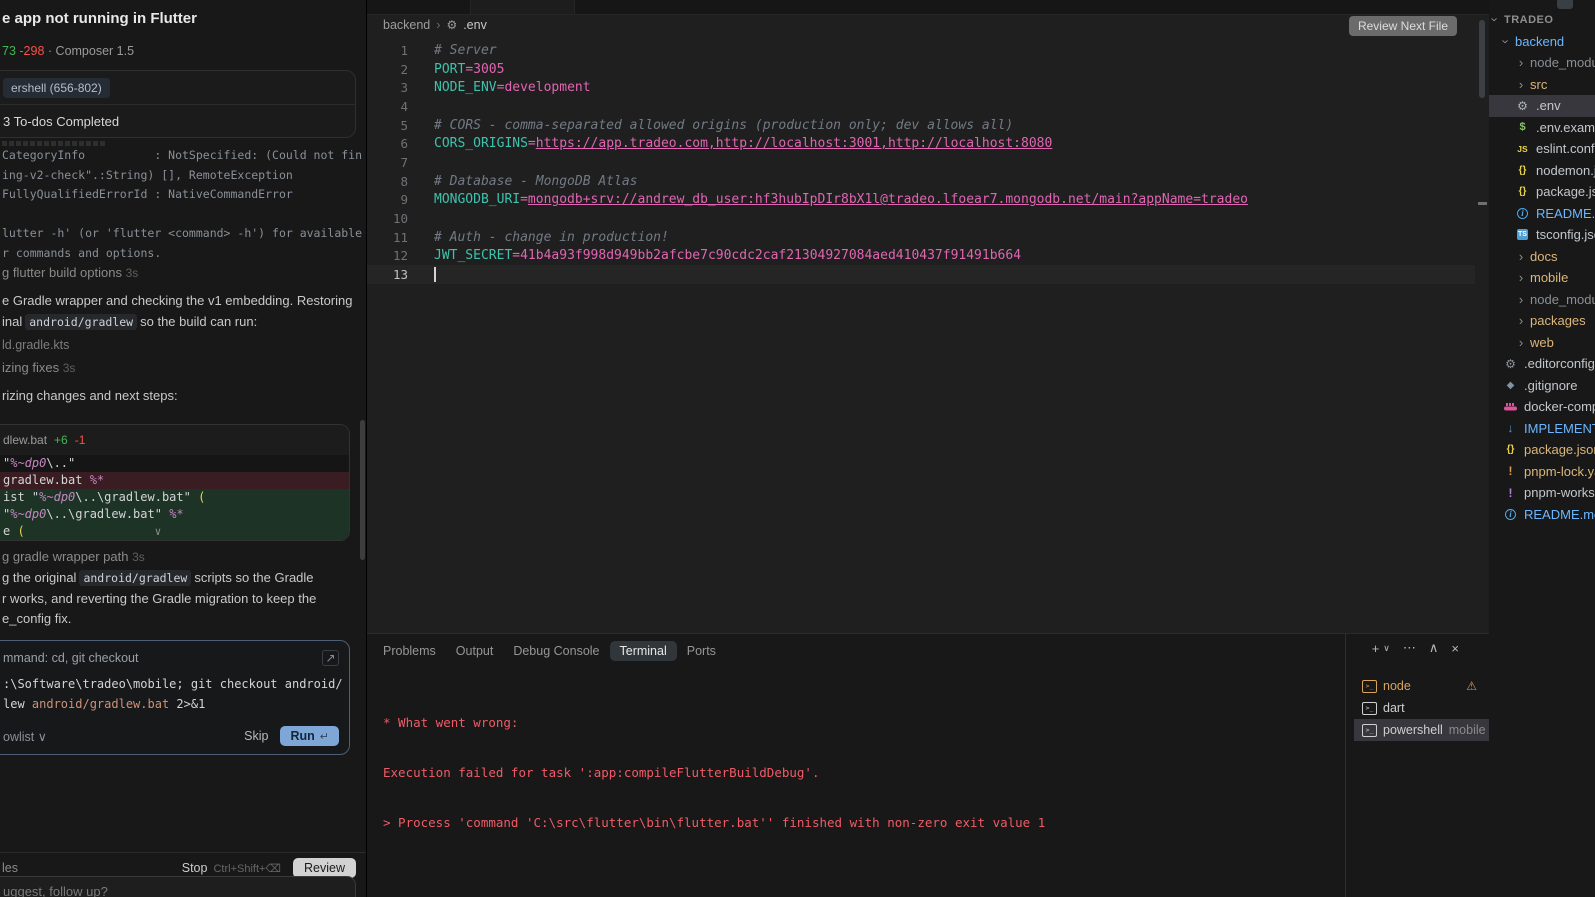 Image resolution: width=1595 pixels, height=897 pixels. Describe the element at coordinates (174, 440) in the screenshot. I see `diff-header: dlew.bat +6 -1` at that location.